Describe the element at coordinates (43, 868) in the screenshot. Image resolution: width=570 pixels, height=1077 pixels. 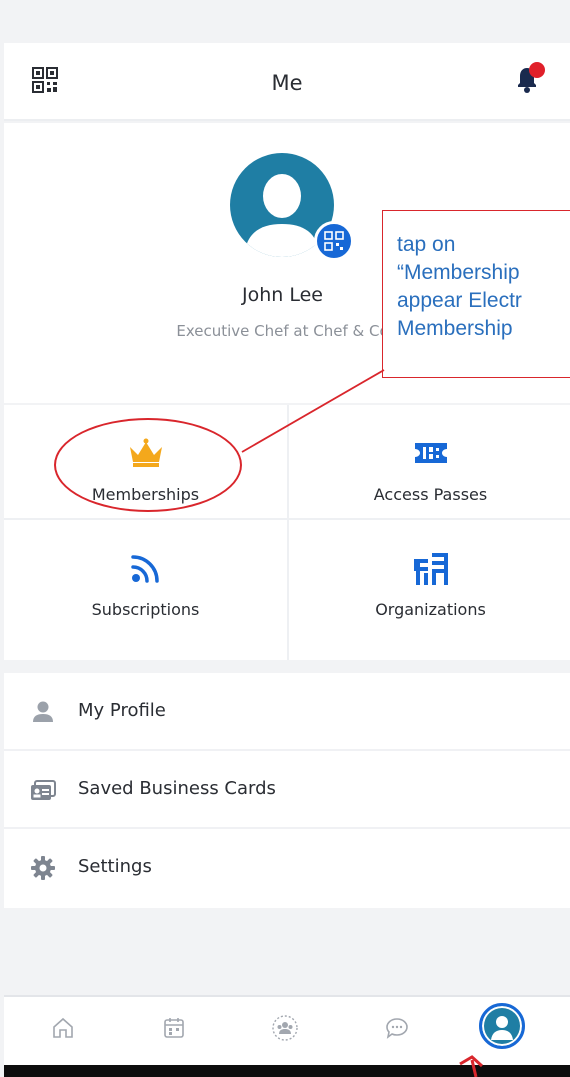
I see `gear-icon` at that location.